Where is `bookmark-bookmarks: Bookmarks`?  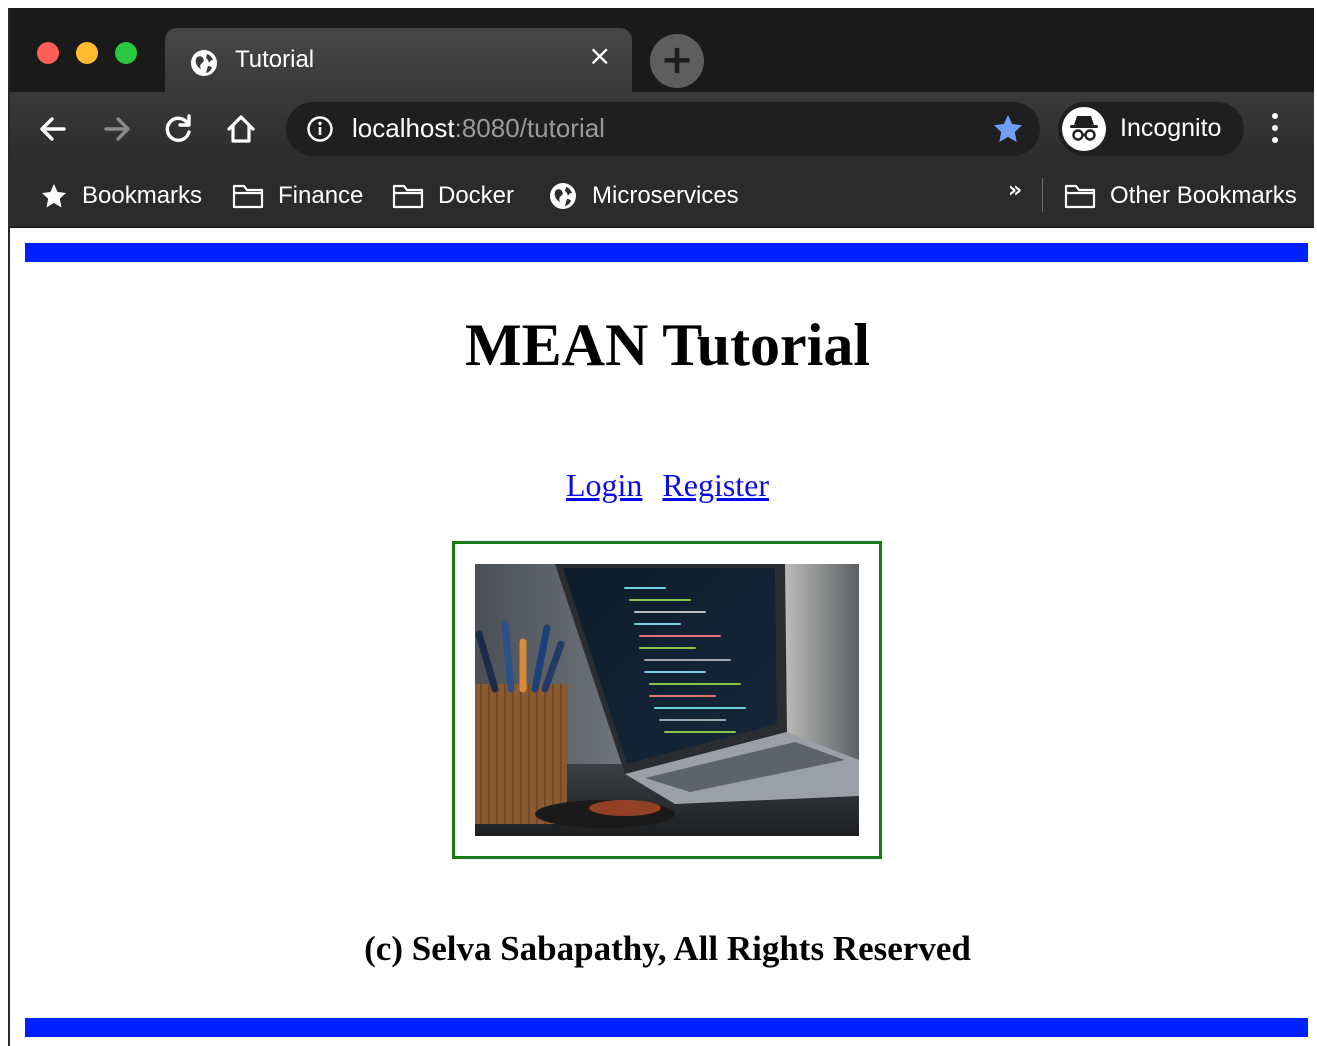
bookmark-bookmarks: Bookmarks is located at coordinates (121, 196).